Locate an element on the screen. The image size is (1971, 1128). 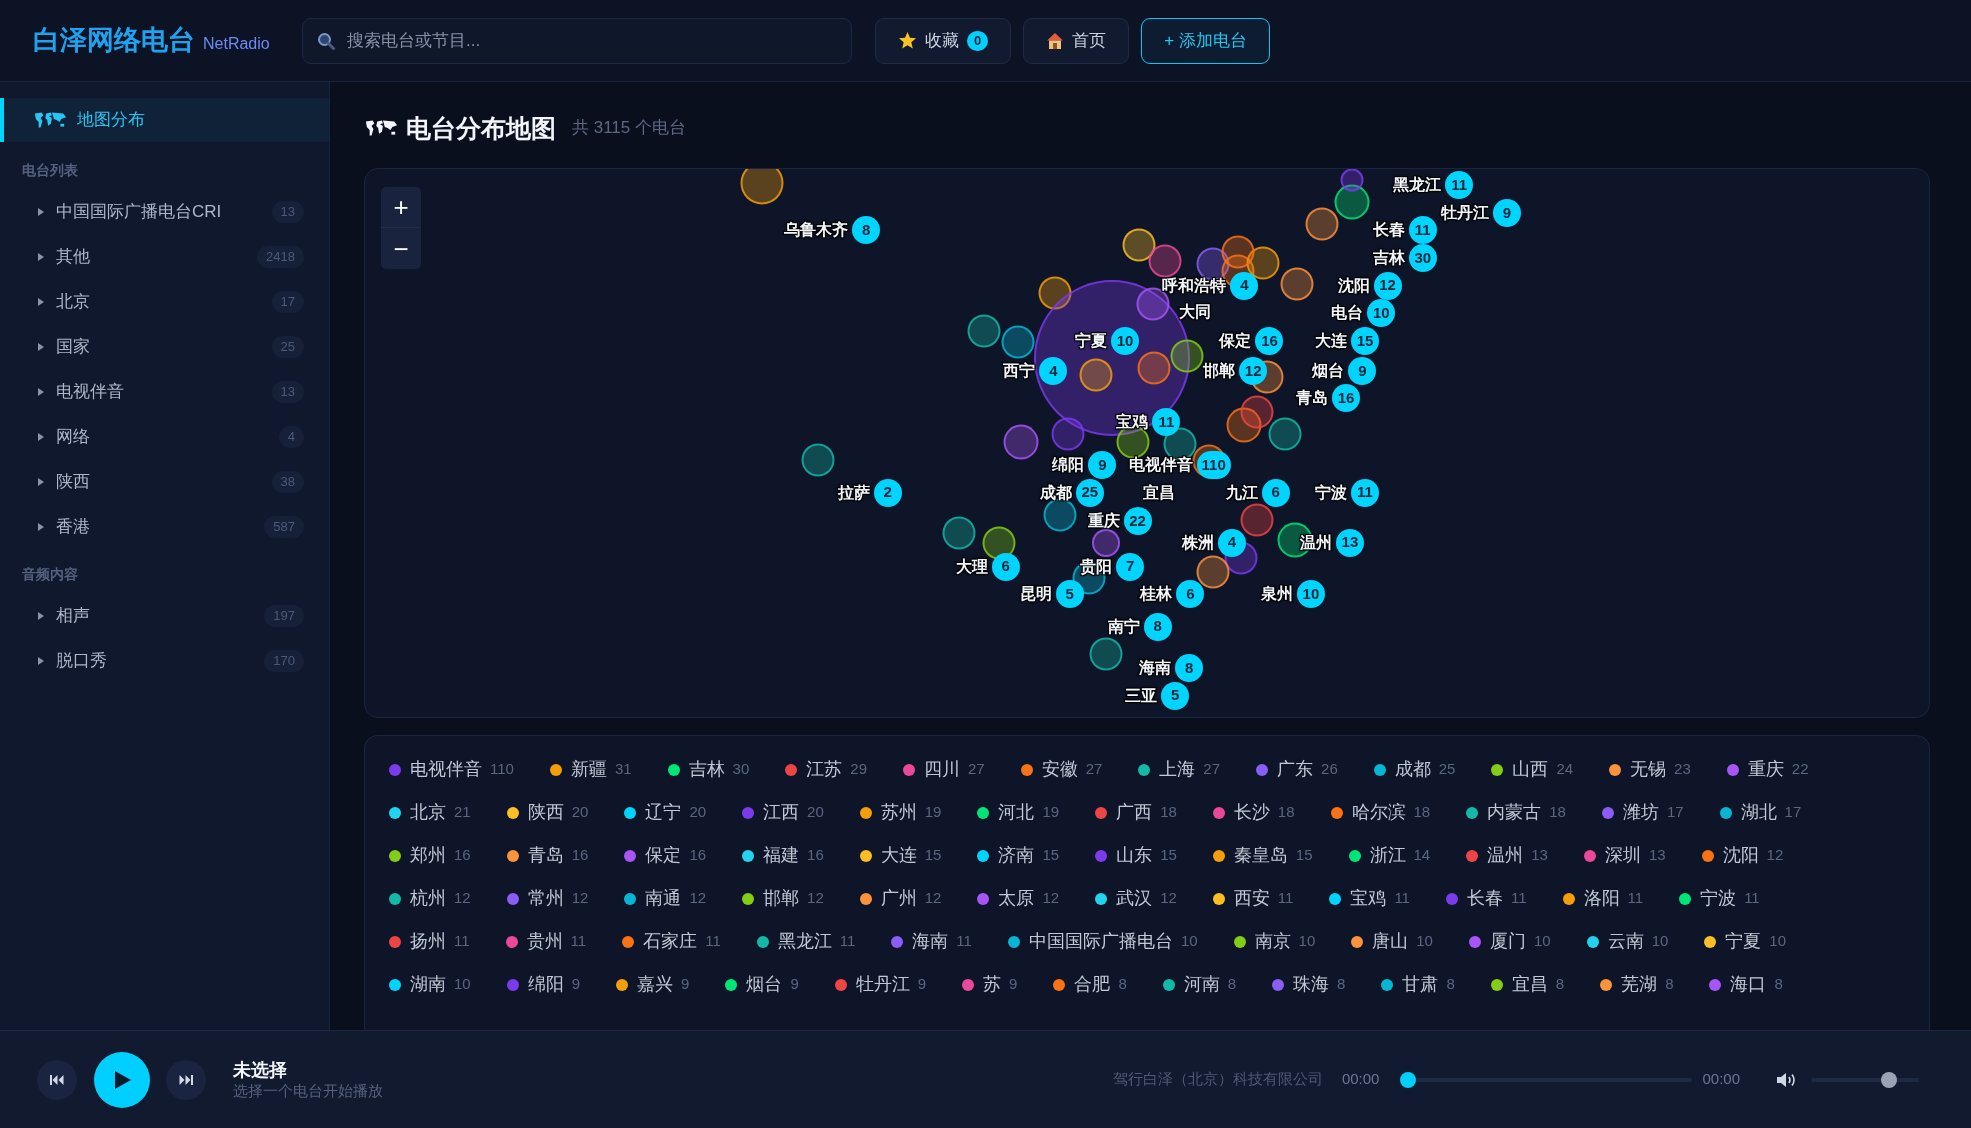
legend-label: 长沙 is located at coordinates (1251, 812).